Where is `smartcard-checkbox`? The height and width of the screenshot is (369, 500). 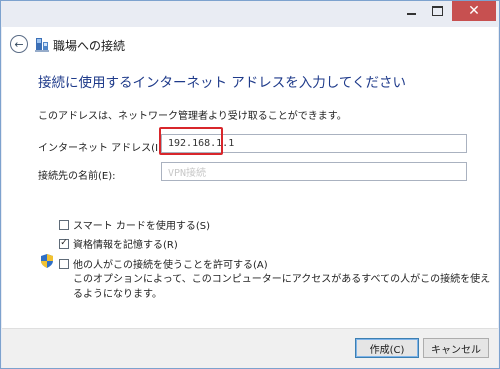 smartcard-checkbox is located at coordinates (64, 224).